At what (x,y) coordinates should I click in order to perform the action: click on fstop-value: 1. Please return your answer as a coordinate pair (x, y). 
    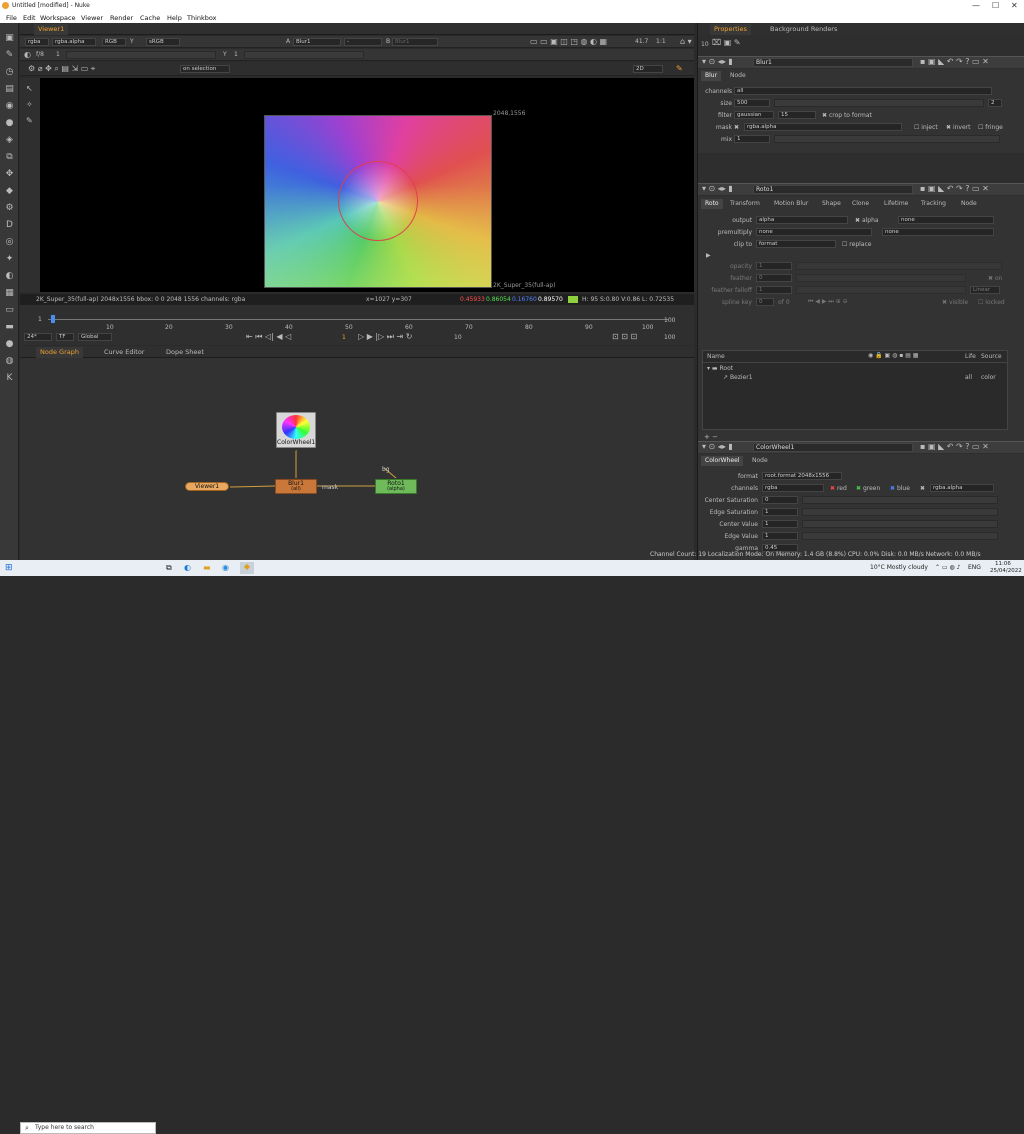
    Looking at the image, I should click on (58, 54).